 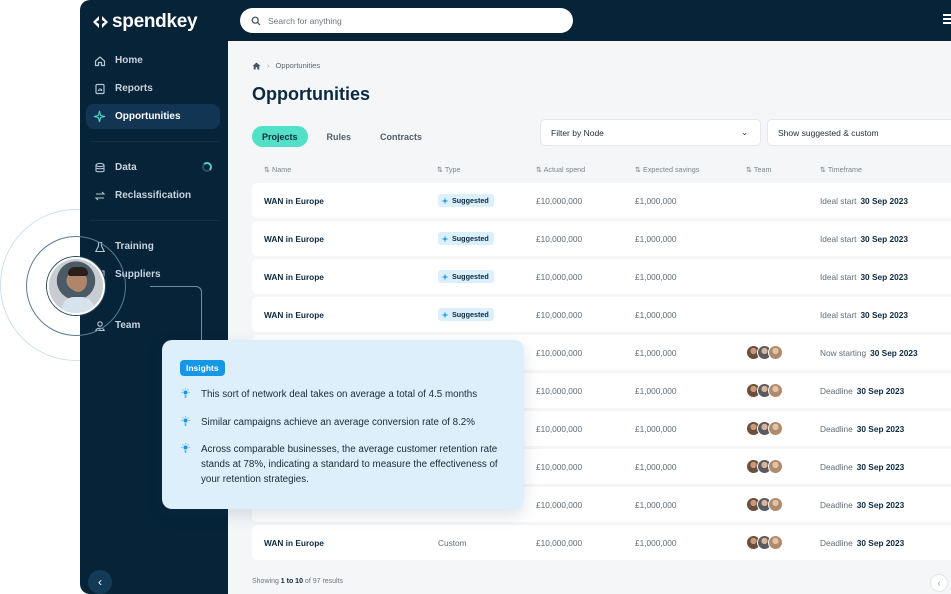 What do you see at coordinates (859, 132) in the screenshot?
I see `show-mode-select: Show suggested & custom` at bounding box center [859, 132].